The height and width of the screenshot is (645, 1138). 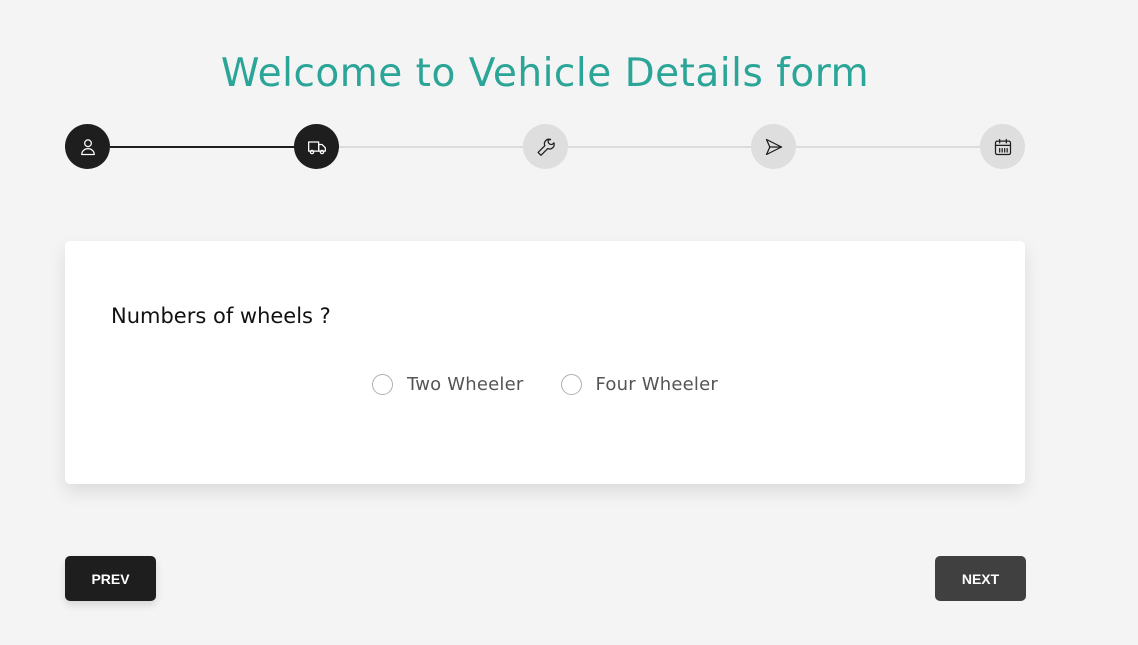 I want to click on step-service, so click(x=545, y=146).